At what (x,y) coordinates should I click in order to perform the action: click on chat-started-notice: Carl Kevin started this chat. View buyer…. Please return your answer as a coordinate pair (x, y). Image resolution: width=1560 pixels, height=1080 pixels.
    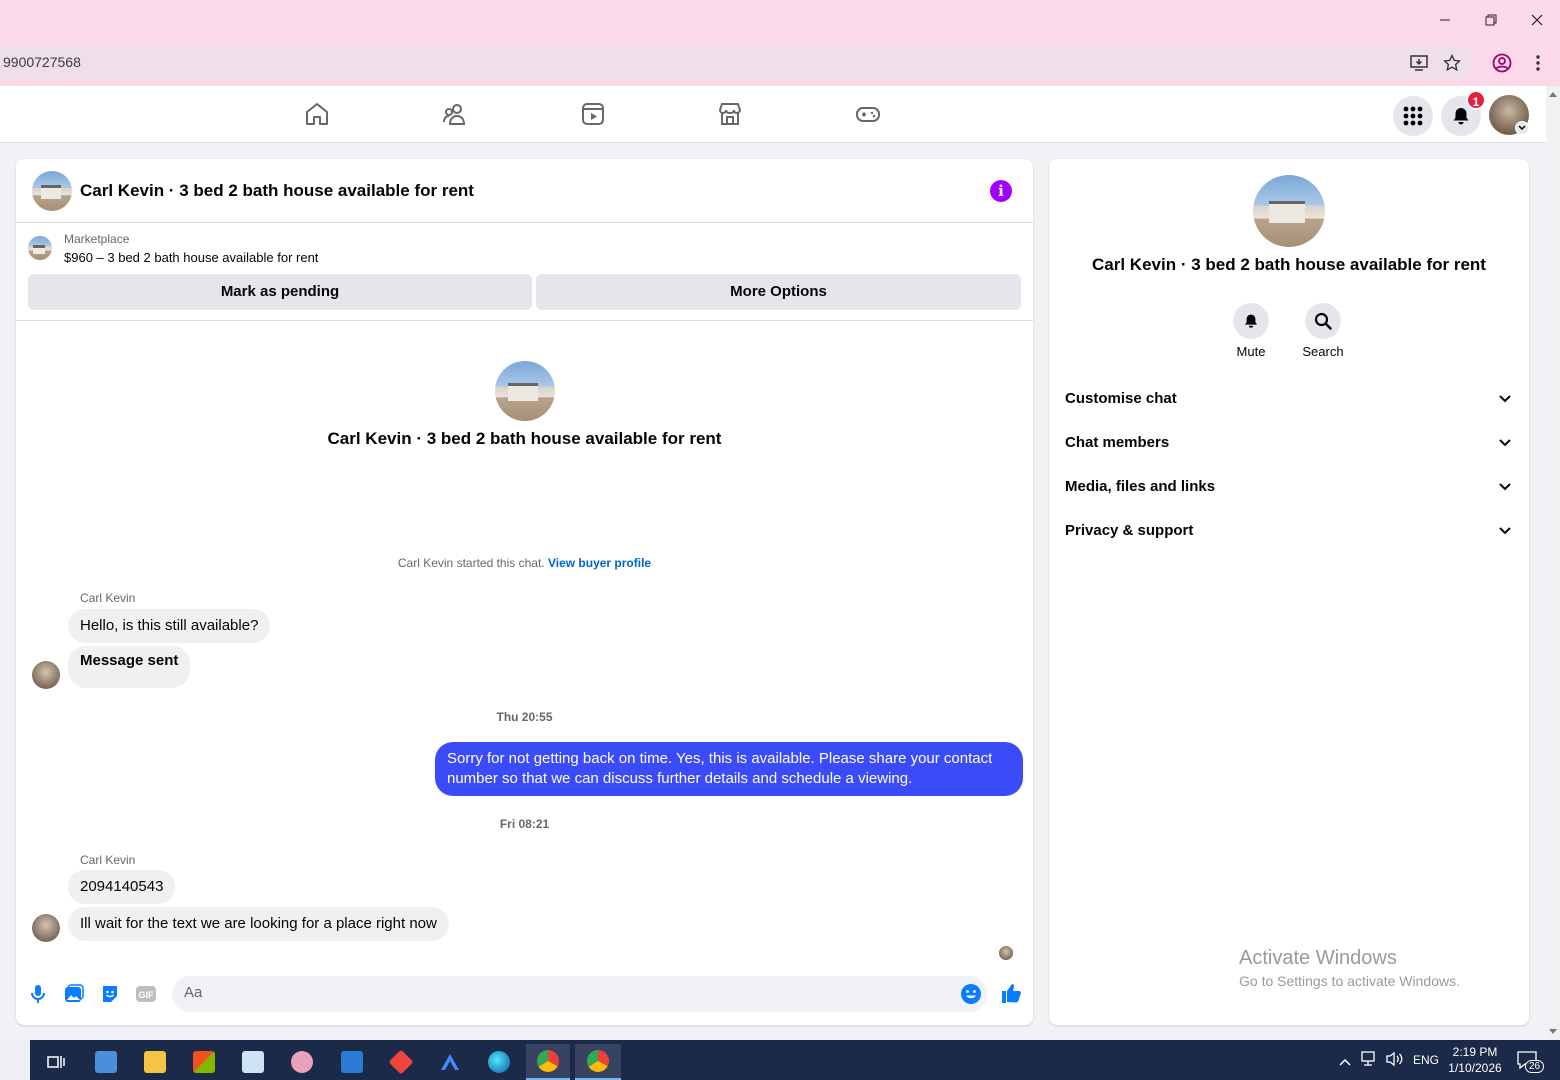
    Looking at the image, I should click on (524, 563).